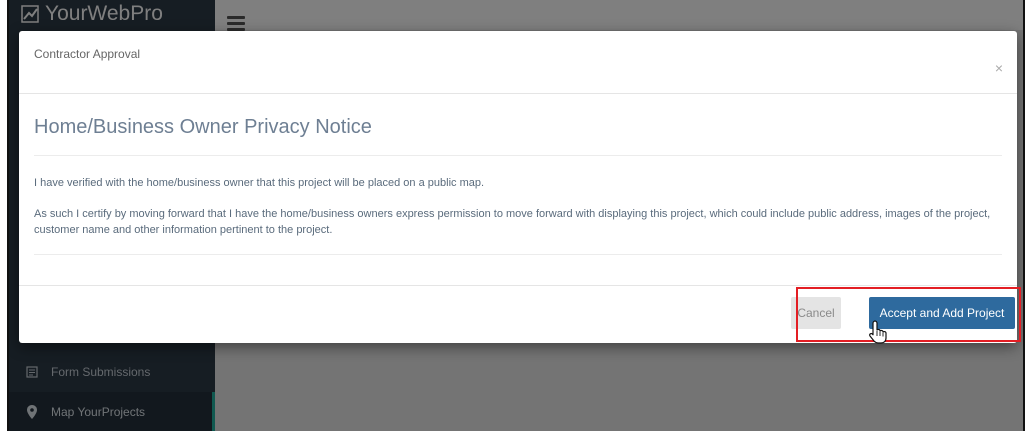 The width and height of the screenshot is (1034, 431). I want to click on accept-and-add-project-button: Accept and Add Project, so click(942, 313).